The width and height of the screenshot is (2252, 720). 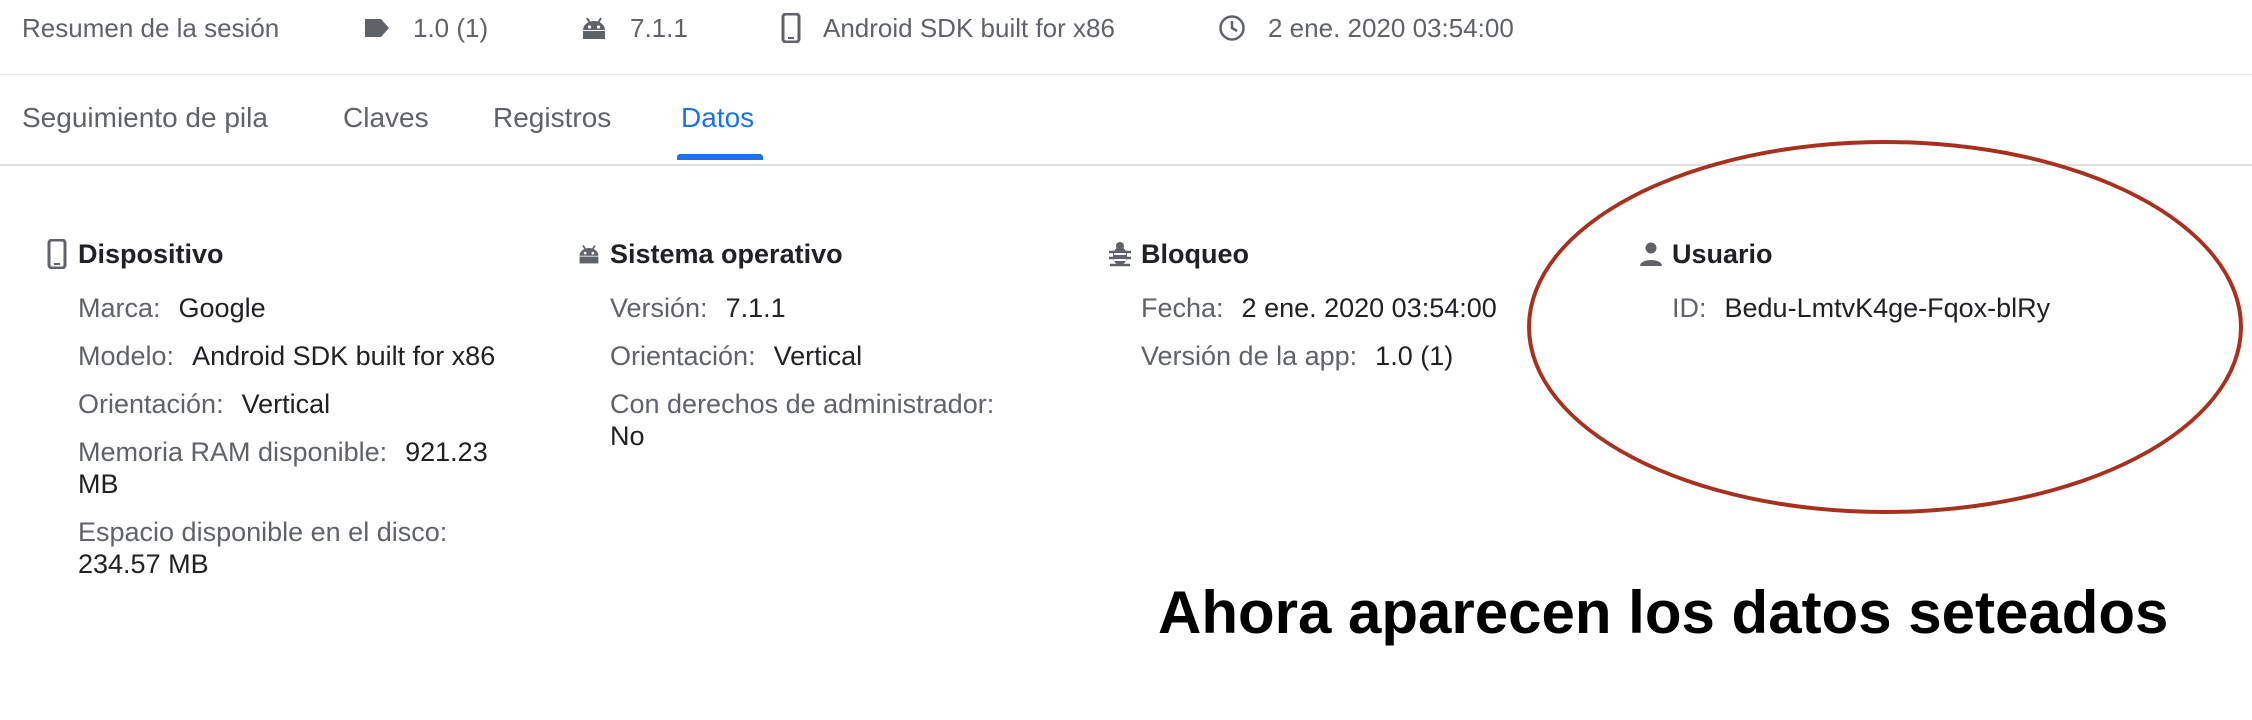 I want to click on root-label: Con derechos de administrador:, so click(x=802, y=404).